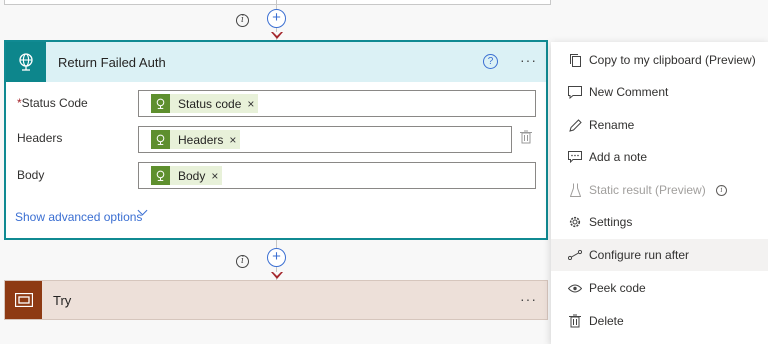 This screenshot has width=768, height=344. I want to click on comment-icon, so click(575, 92).